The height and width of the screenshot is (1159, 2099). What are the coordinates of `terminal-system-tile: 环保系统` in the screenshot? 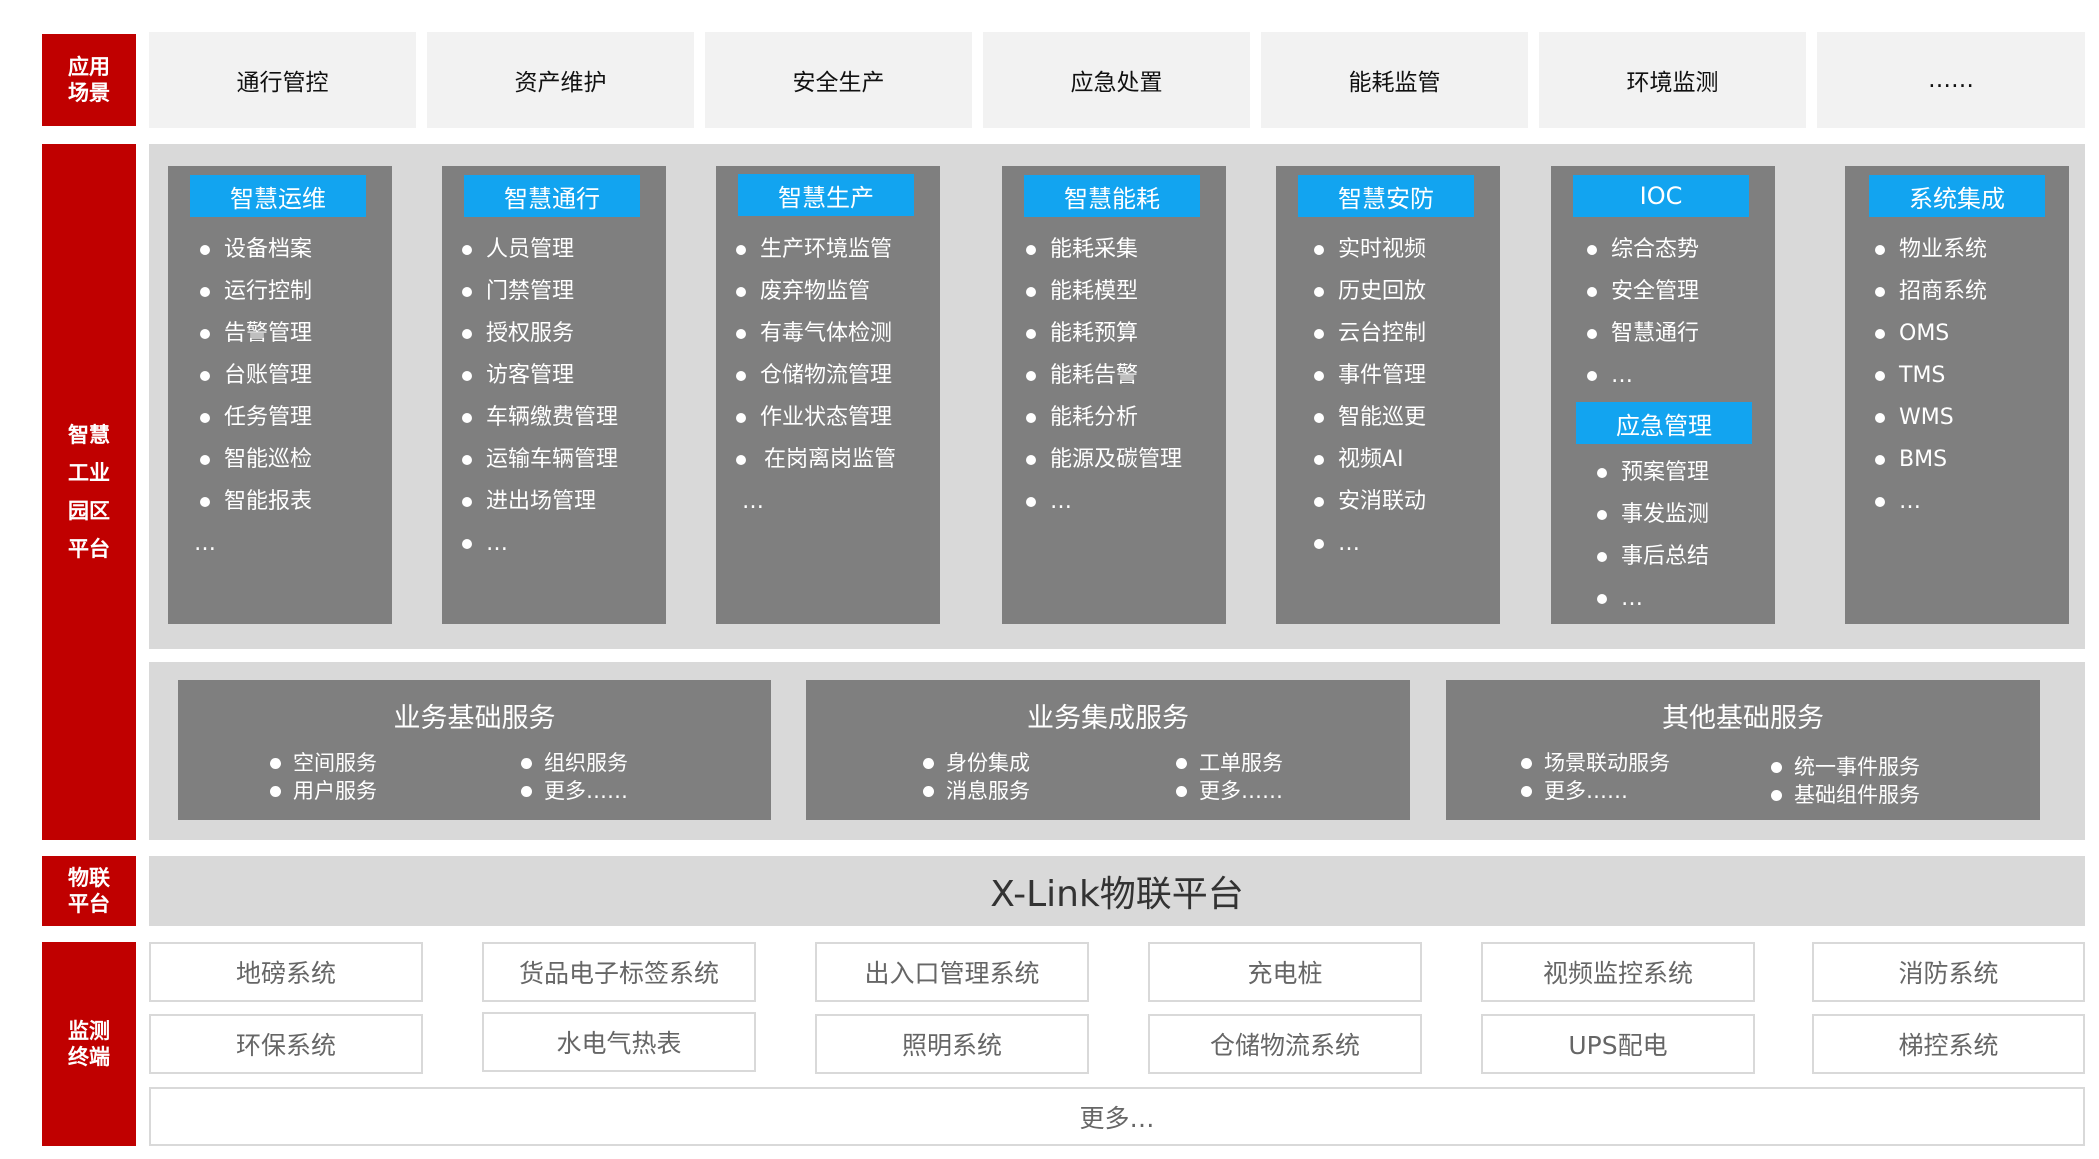 It's located at (286, 1044).